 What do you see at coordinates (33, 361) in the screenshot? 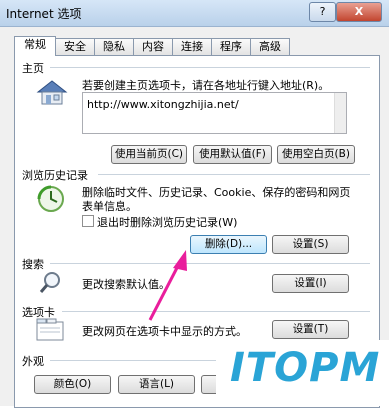
I see `appearance-section-label: 外观` at bounding box center [33, 361].